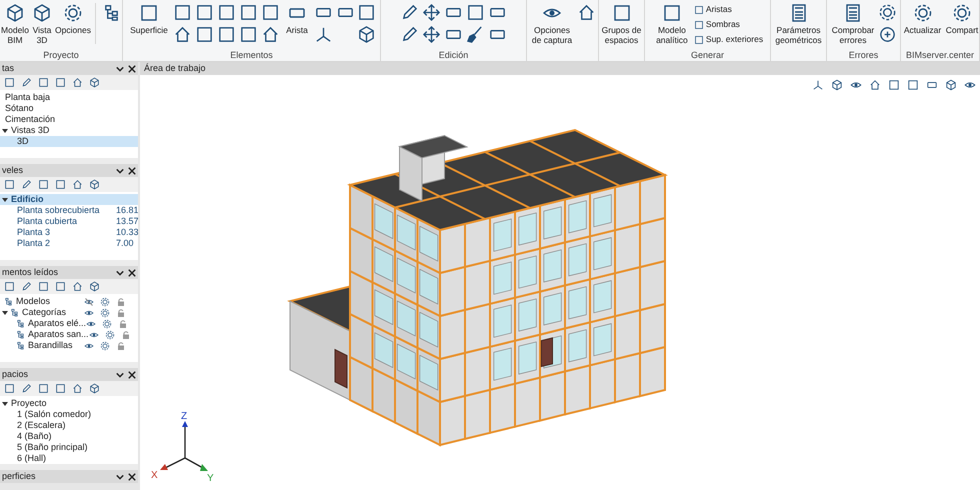 Image resolution: width=980 pixels, height=490 pixels. I want to click on ribbon-button: Modelo BIM, so click(15, 24).